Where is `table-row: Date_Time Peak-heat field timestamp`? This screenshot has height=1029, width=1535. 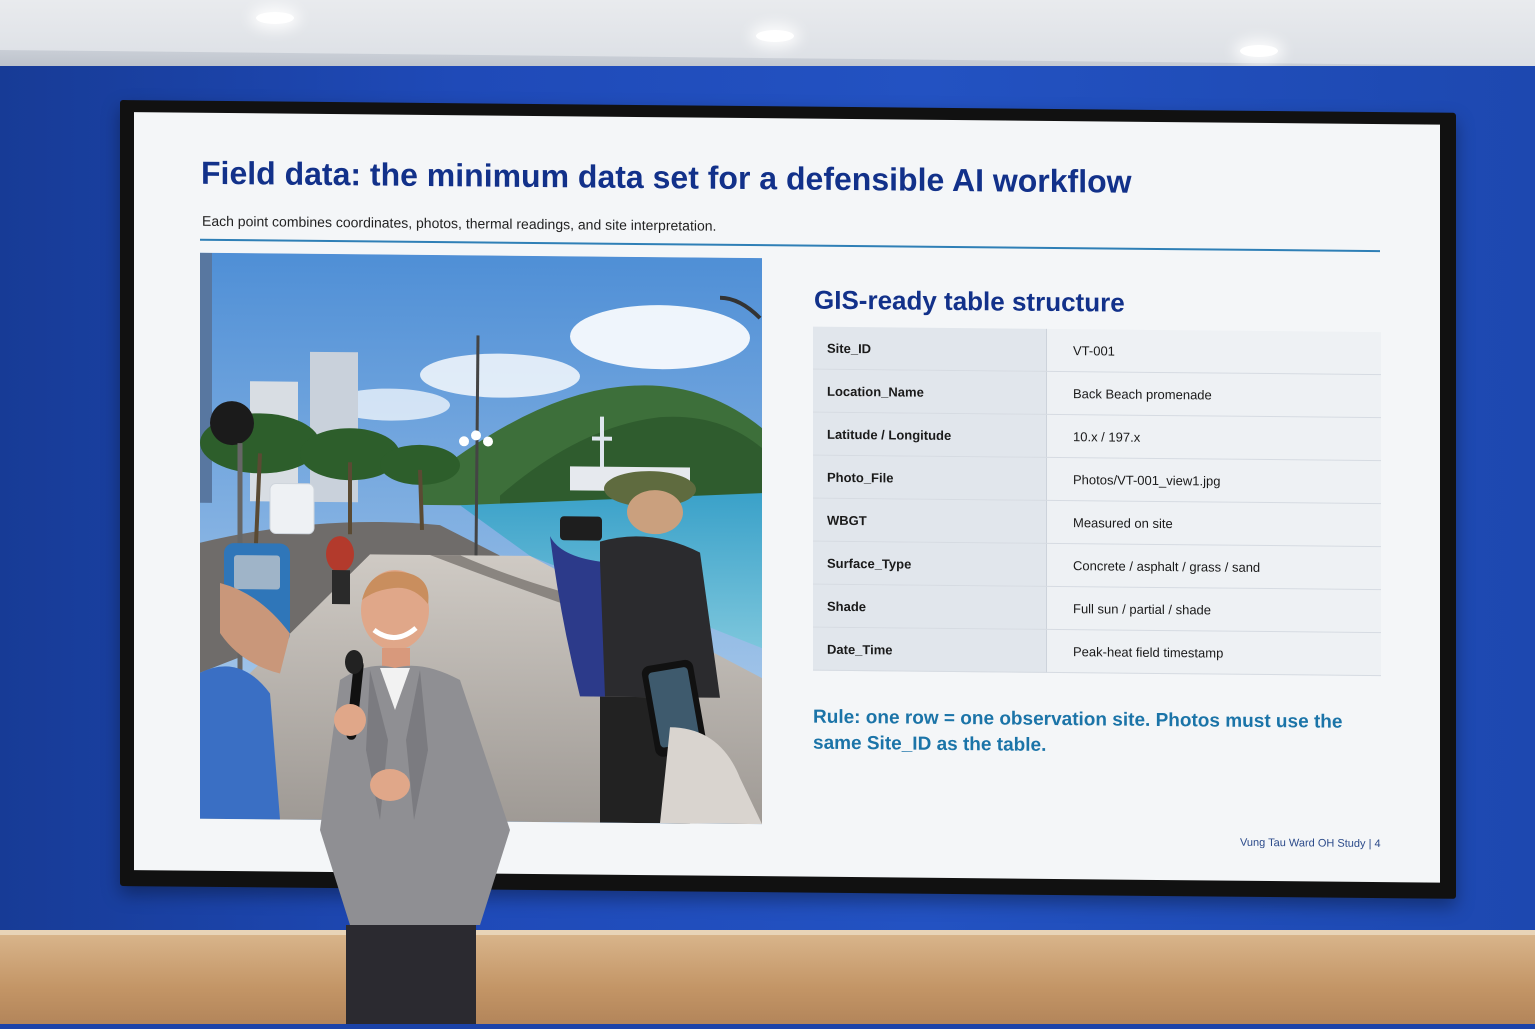 table-row: Date_Time Peak-heat field timestamp is located at coordinates (1097, 651).